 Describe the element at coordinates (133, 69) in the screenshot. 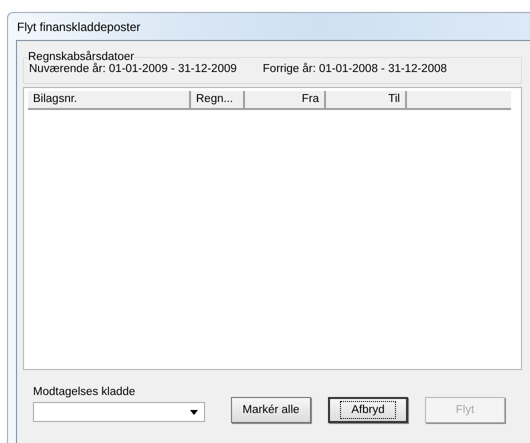

I see `current-year-text: Nuværende år: 01-01-2009 - 31-12-2009` at that location.